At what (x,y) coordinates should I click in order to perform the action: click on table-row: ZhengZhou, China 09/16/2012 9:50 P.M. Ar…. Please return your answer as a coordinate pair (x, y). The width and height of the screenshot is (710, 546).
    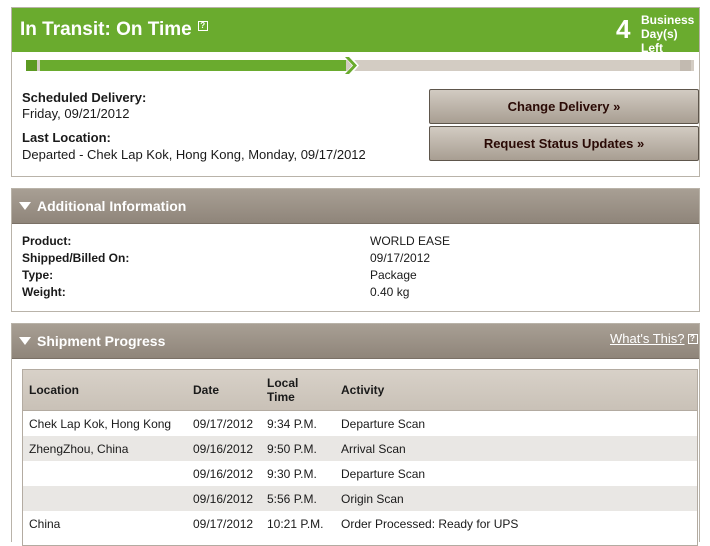
    Looking at the image, I should click on (360, 448).